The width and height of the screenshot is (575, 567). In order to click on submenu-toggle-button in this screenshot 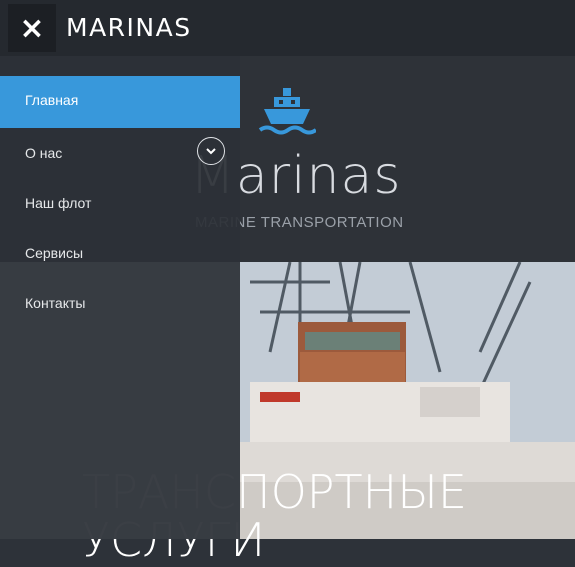, I will do `click(211, 151)`.